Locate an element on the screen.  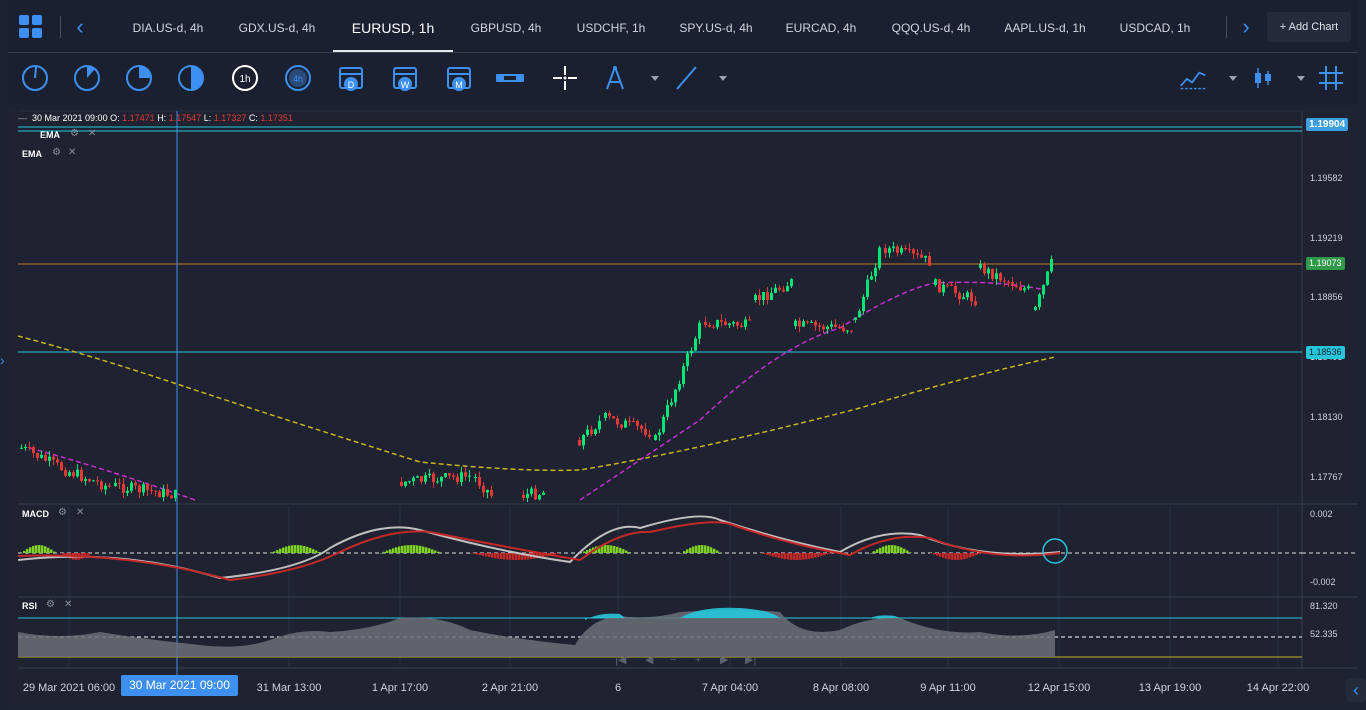
ema-indicator-label-2: EMA is located at coordinates (32, 154).